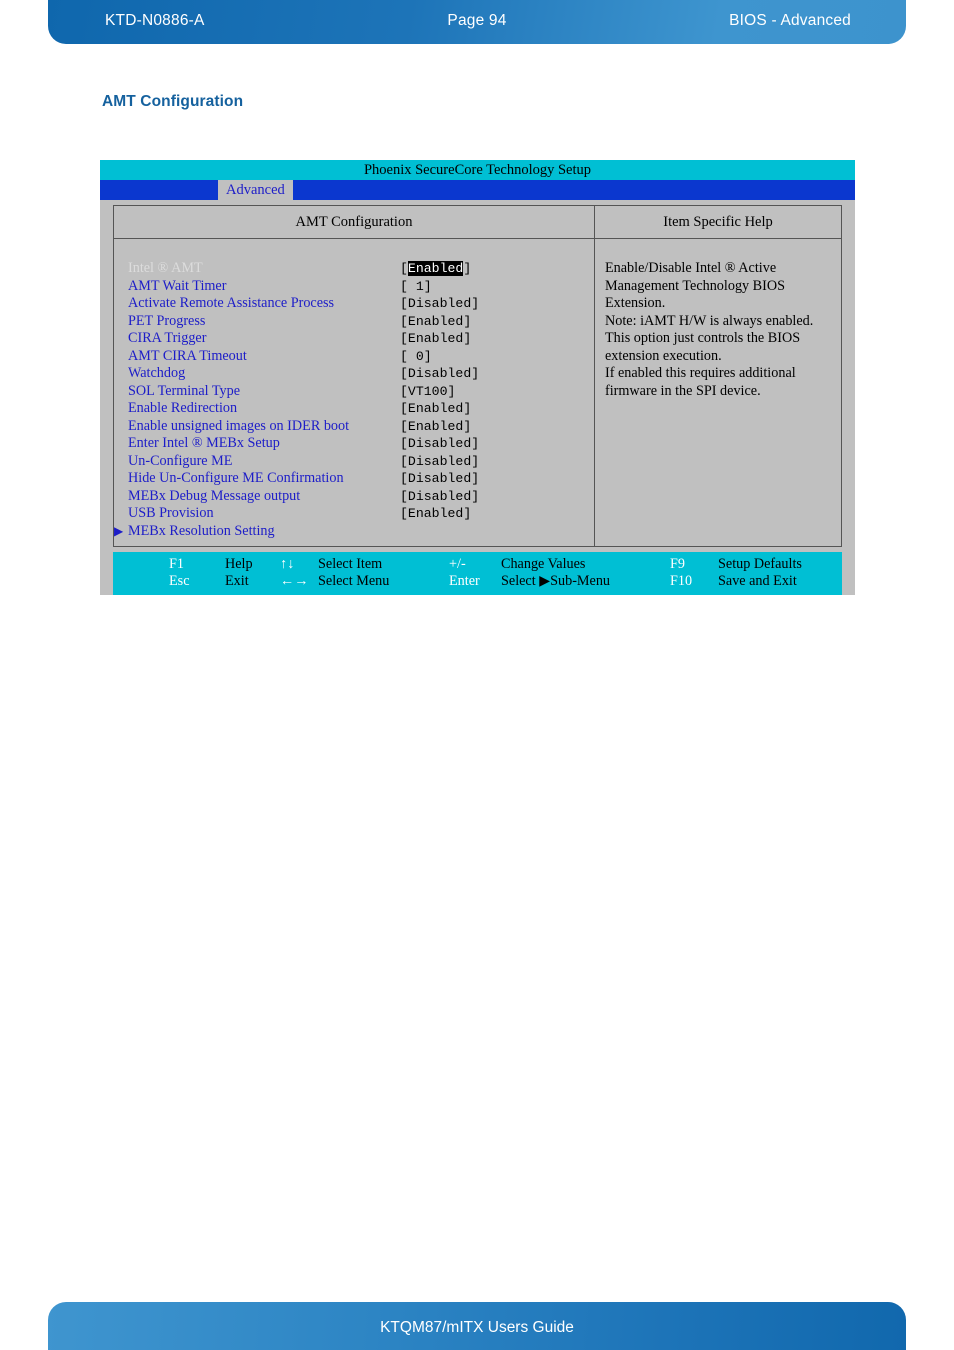 Image resolution: width=954 pixels, height=1350 pixels. Describe the element at coordinates (354, 322) in the screenshot. I see `bios-option-row: PET Progress [Enabled]` at that location.